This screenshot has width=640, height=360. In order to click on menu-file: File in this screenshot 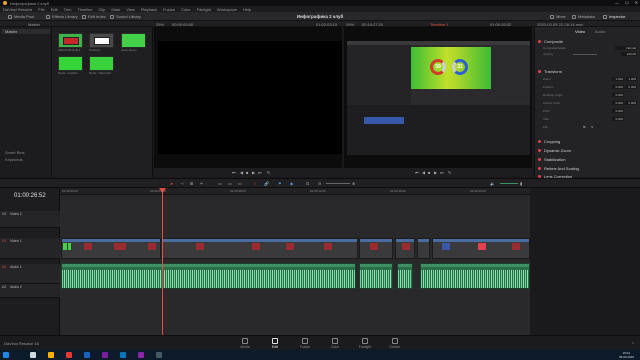, I will do `click(41, 9)`.